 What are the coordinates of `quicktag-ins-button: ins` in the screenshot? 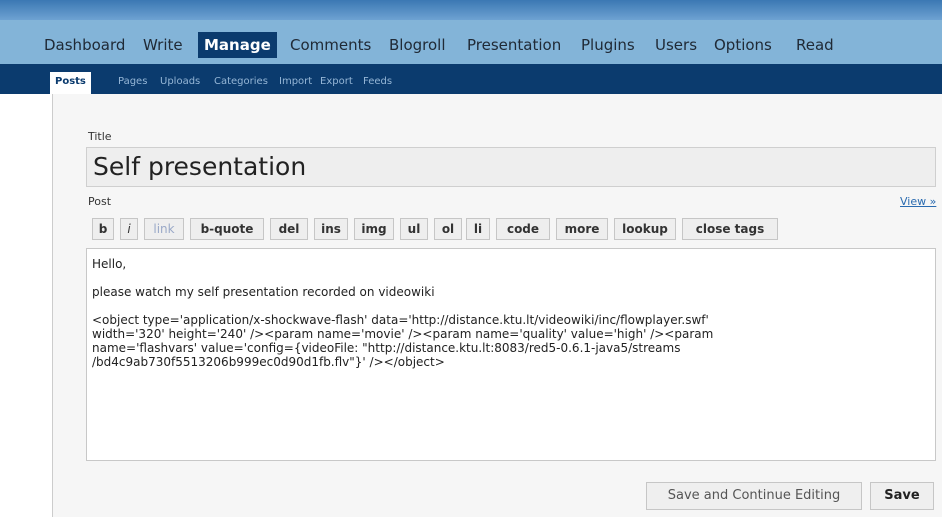 It's located at (331, 229).